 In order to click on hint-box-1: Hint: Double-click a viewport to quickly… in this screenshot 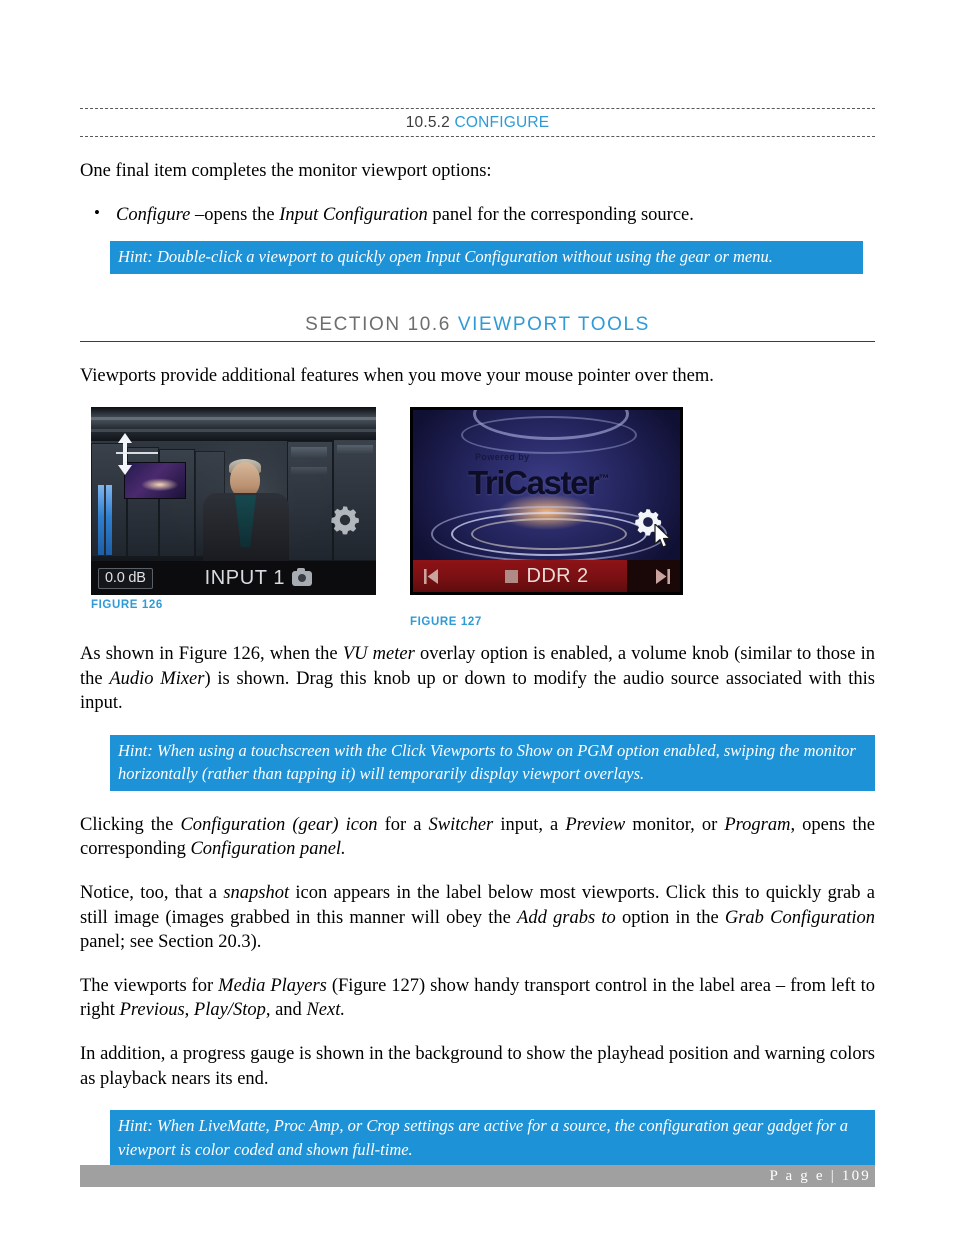, I will do `click(486, 257)`.